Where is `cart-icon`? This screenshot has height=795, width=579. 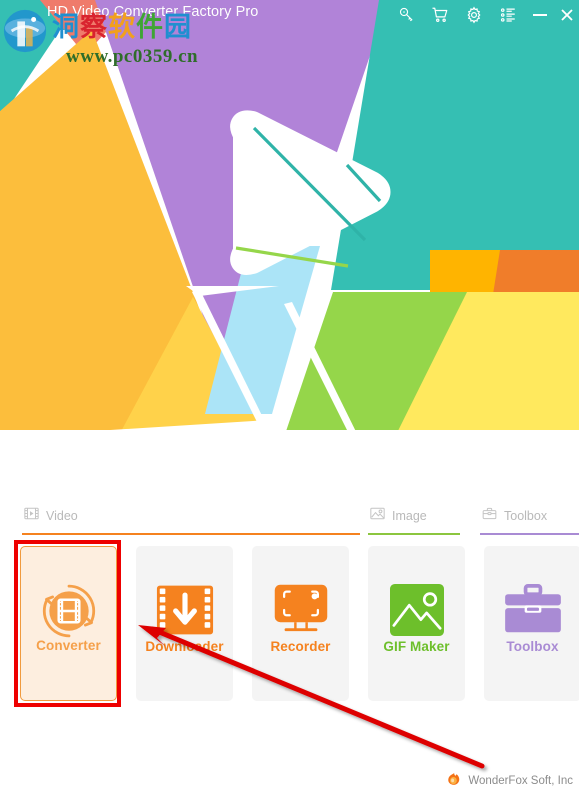 cart-icon is located at coordinates (440, 14).